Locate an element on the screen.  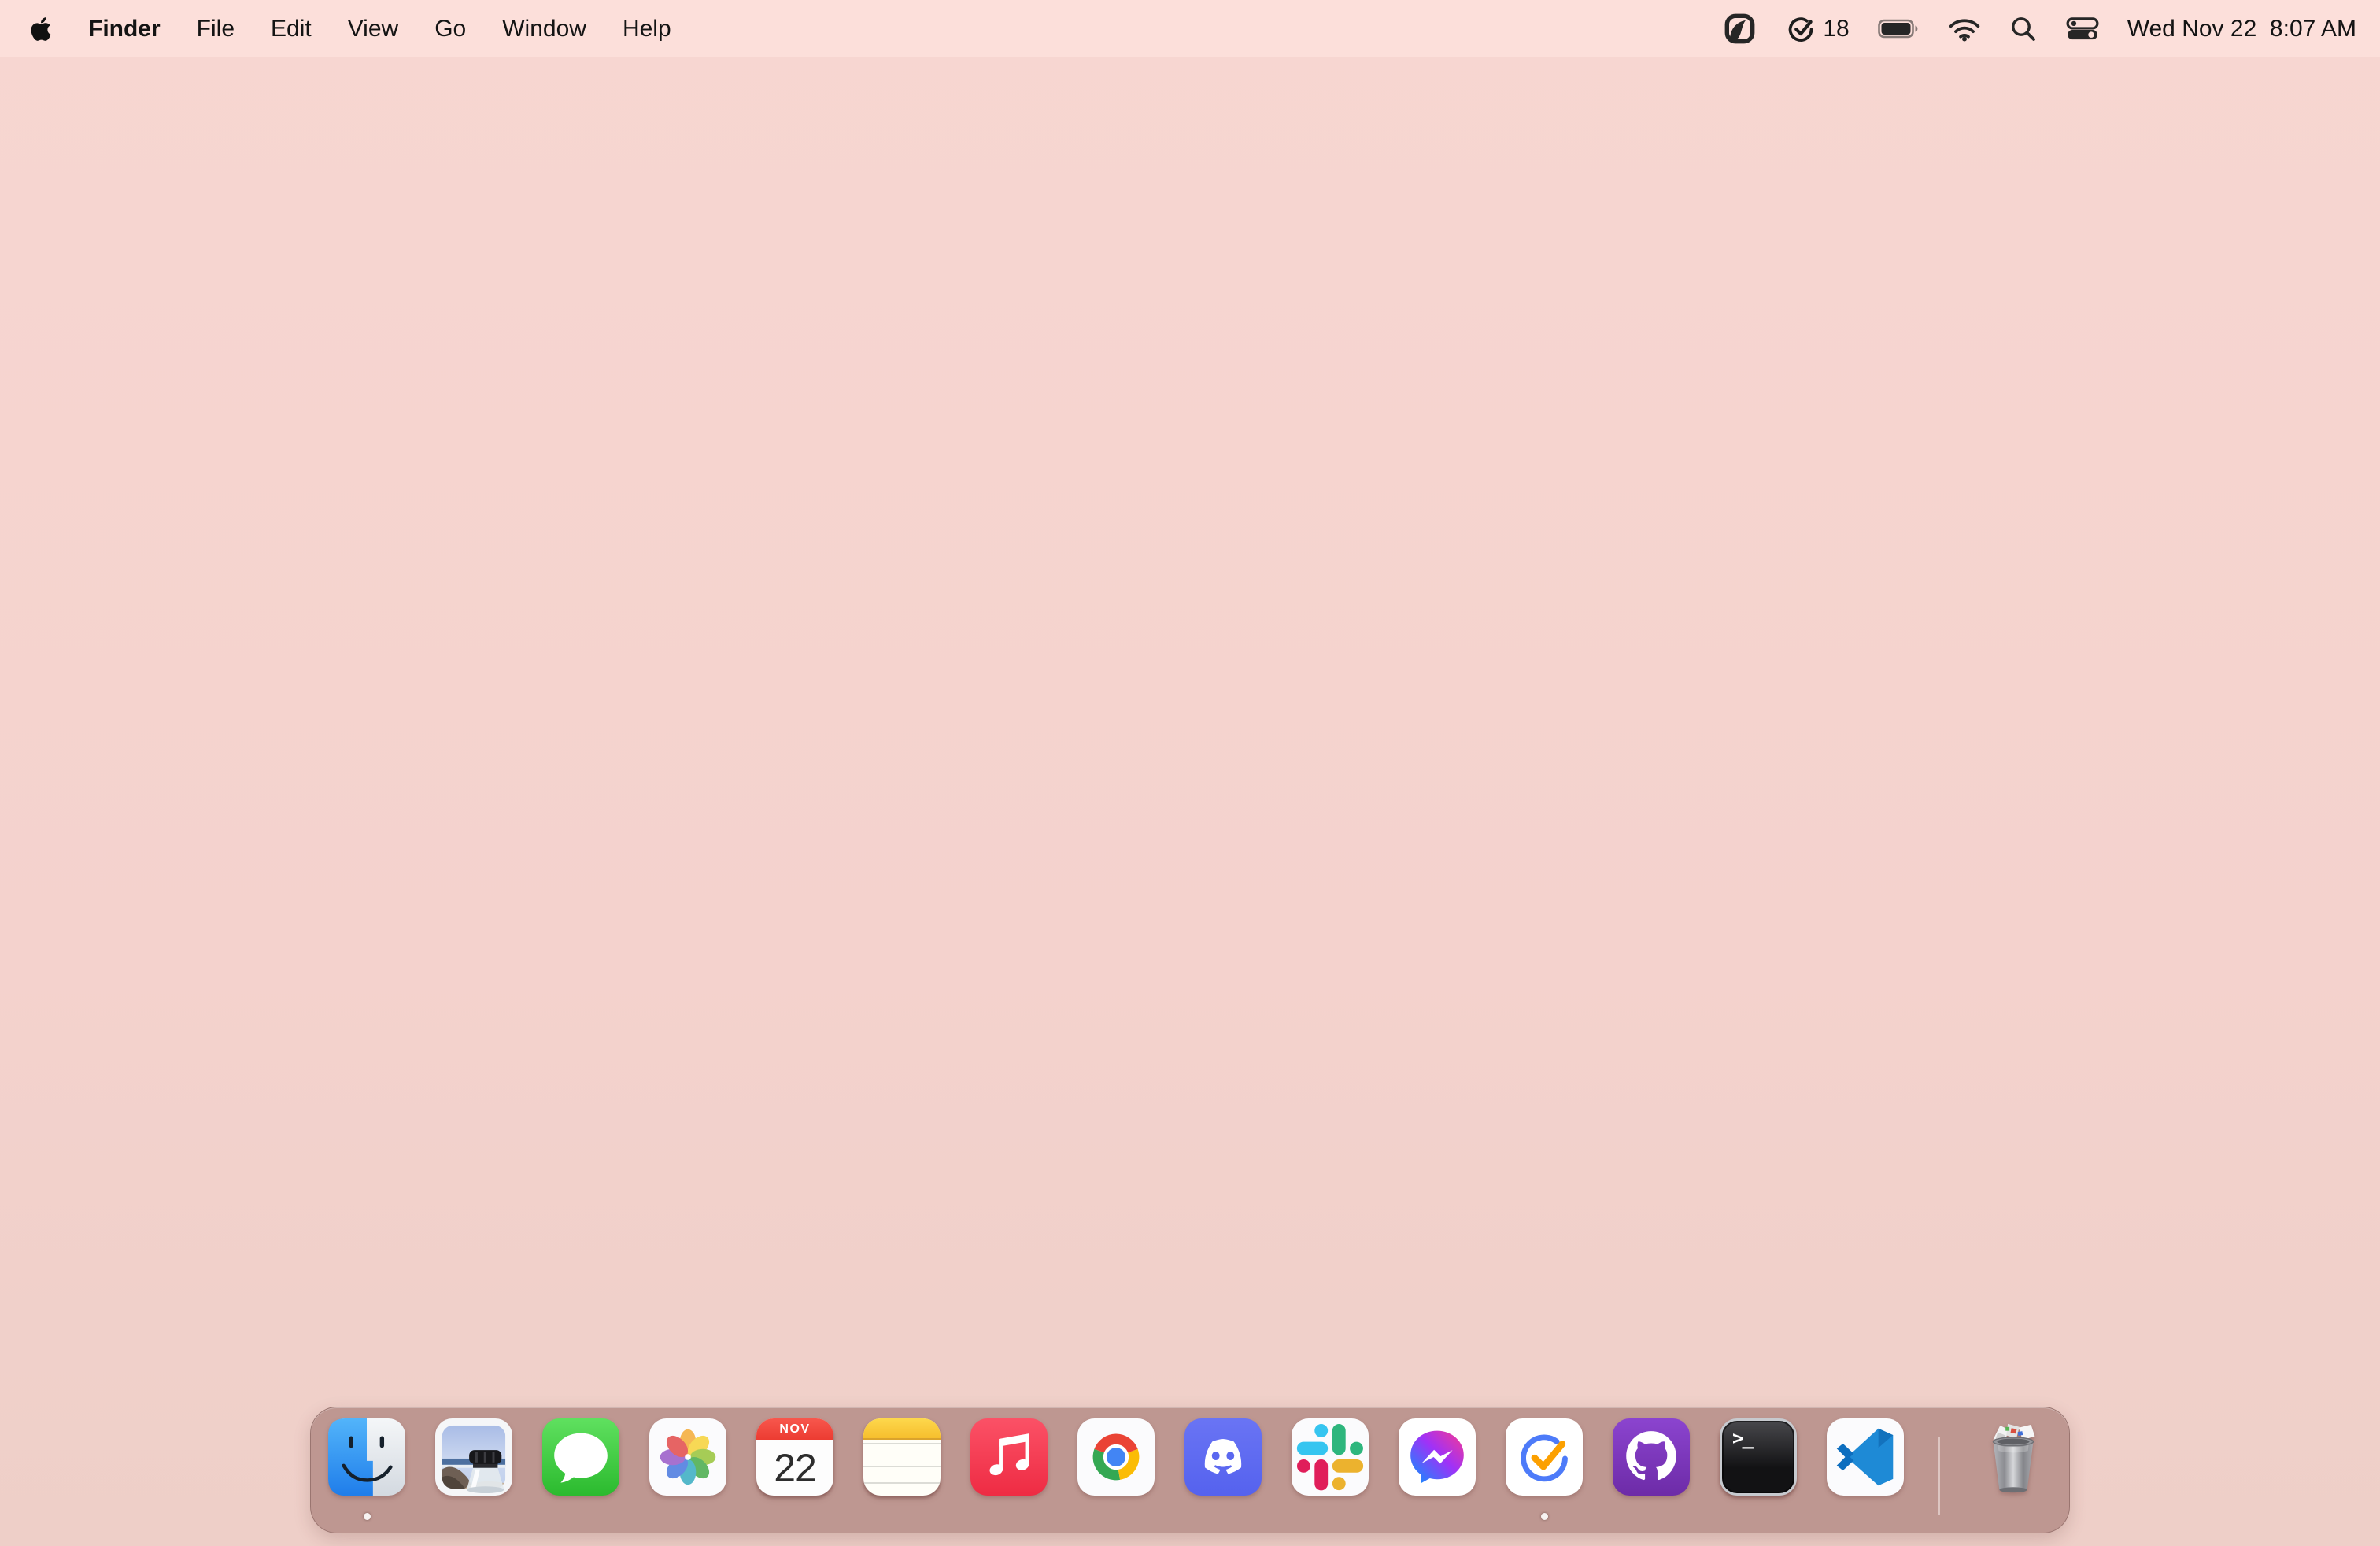
dock-icon-preview is located at coordinates (474, 1457).